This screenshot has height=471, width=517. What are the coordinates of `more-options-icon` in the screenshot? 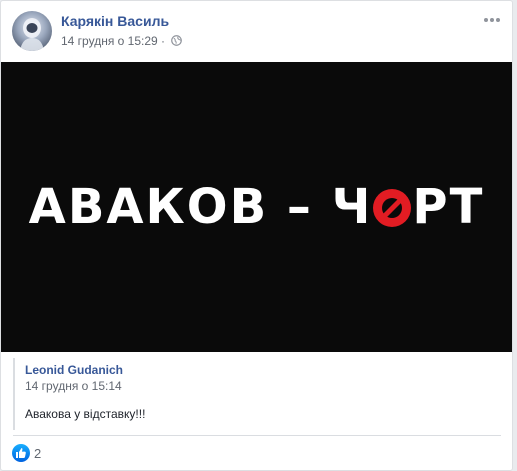 It's located at (492, 20).